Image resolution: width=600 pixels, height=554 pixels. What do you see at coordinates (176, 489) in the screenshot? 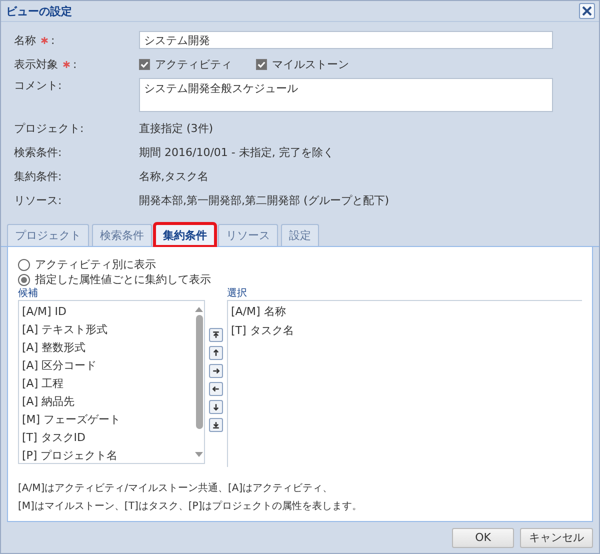
I see `legend-note: [A/M]はアクティビティ/マイルストーン共通、[A]はアクティビティ、` at bounding box center [176, 489].